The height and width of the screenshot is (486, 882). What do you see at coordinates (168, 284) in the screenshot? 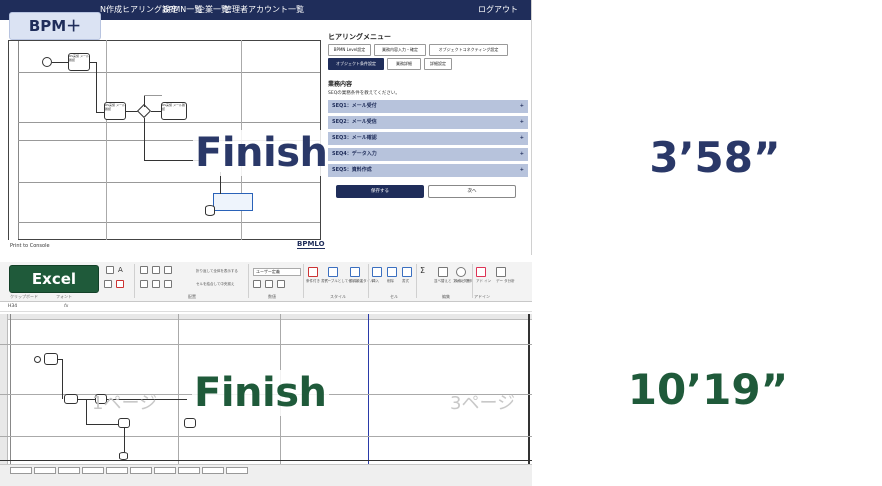
I see `align-right-icon` at bounding box center [168, 284].